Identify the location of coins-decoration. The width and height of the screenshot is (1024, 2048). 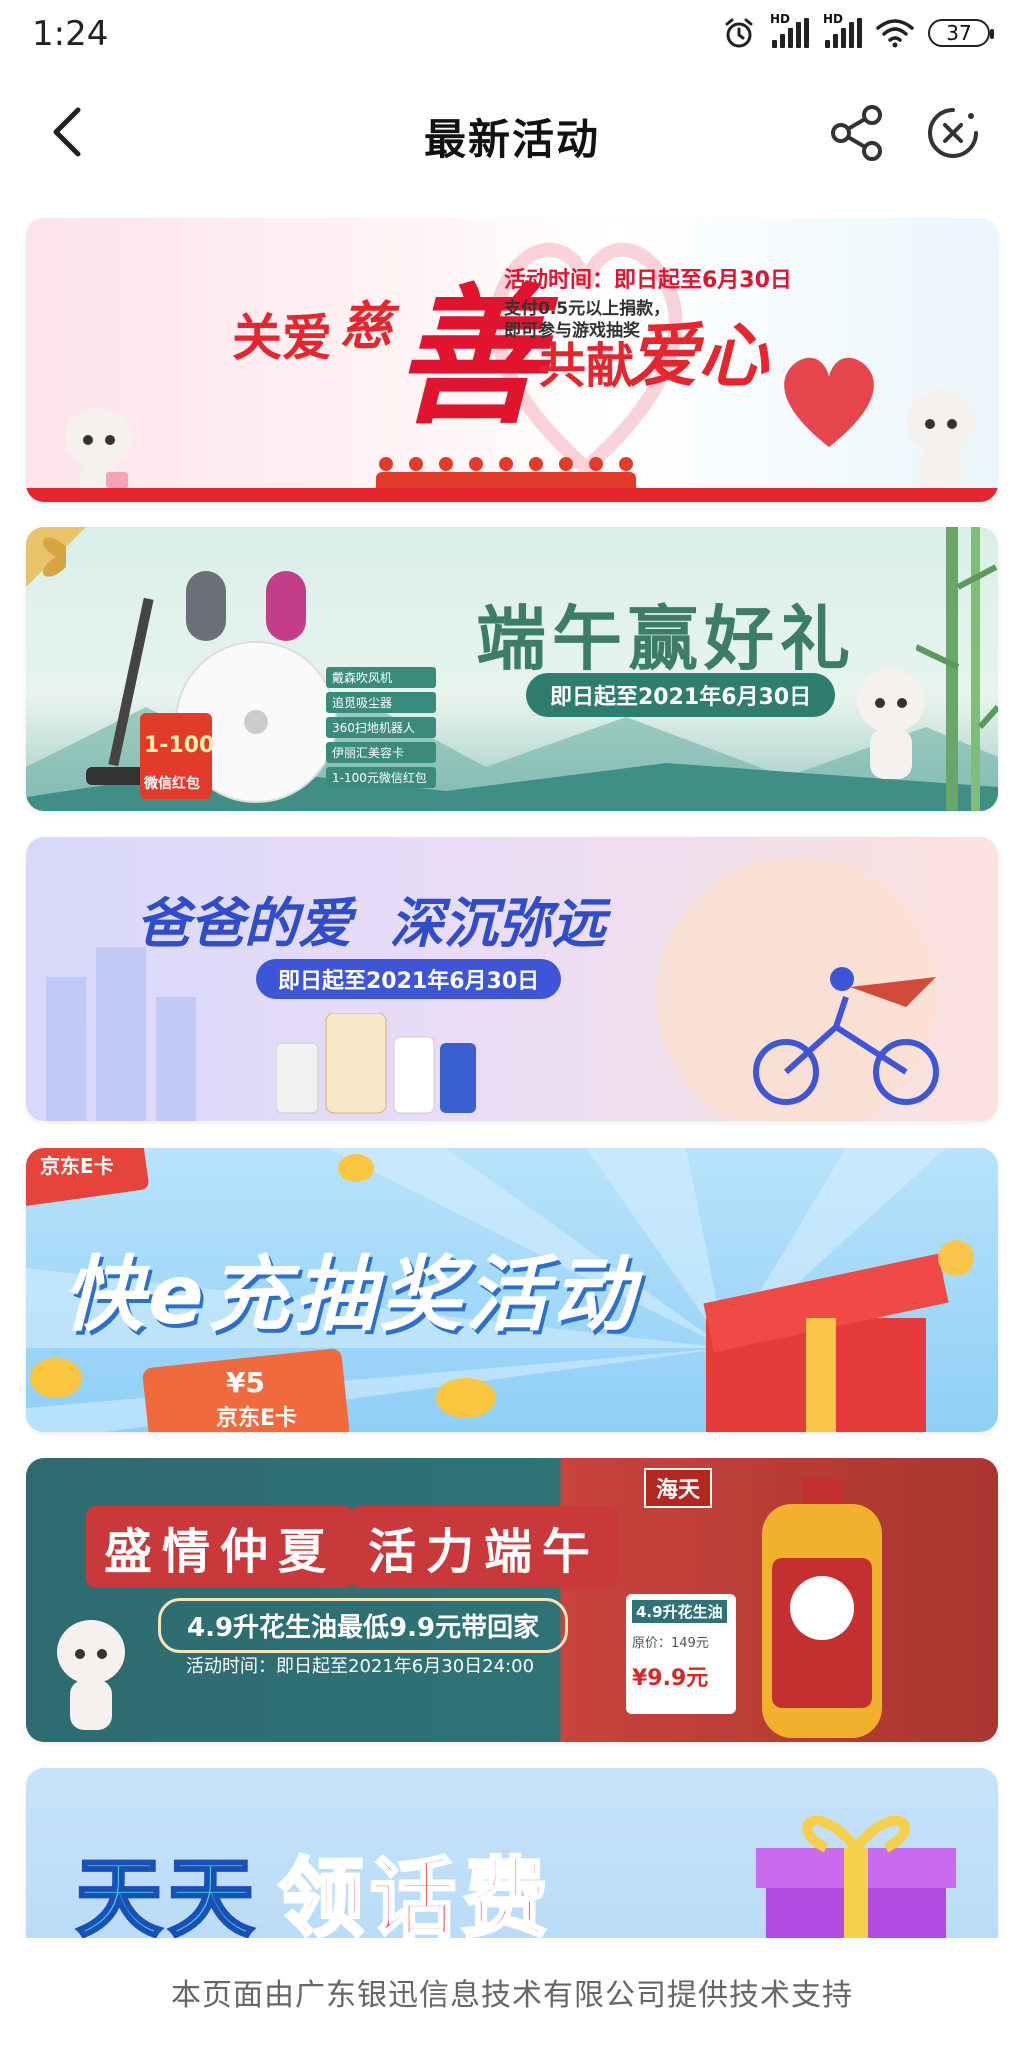
(263, 1286).